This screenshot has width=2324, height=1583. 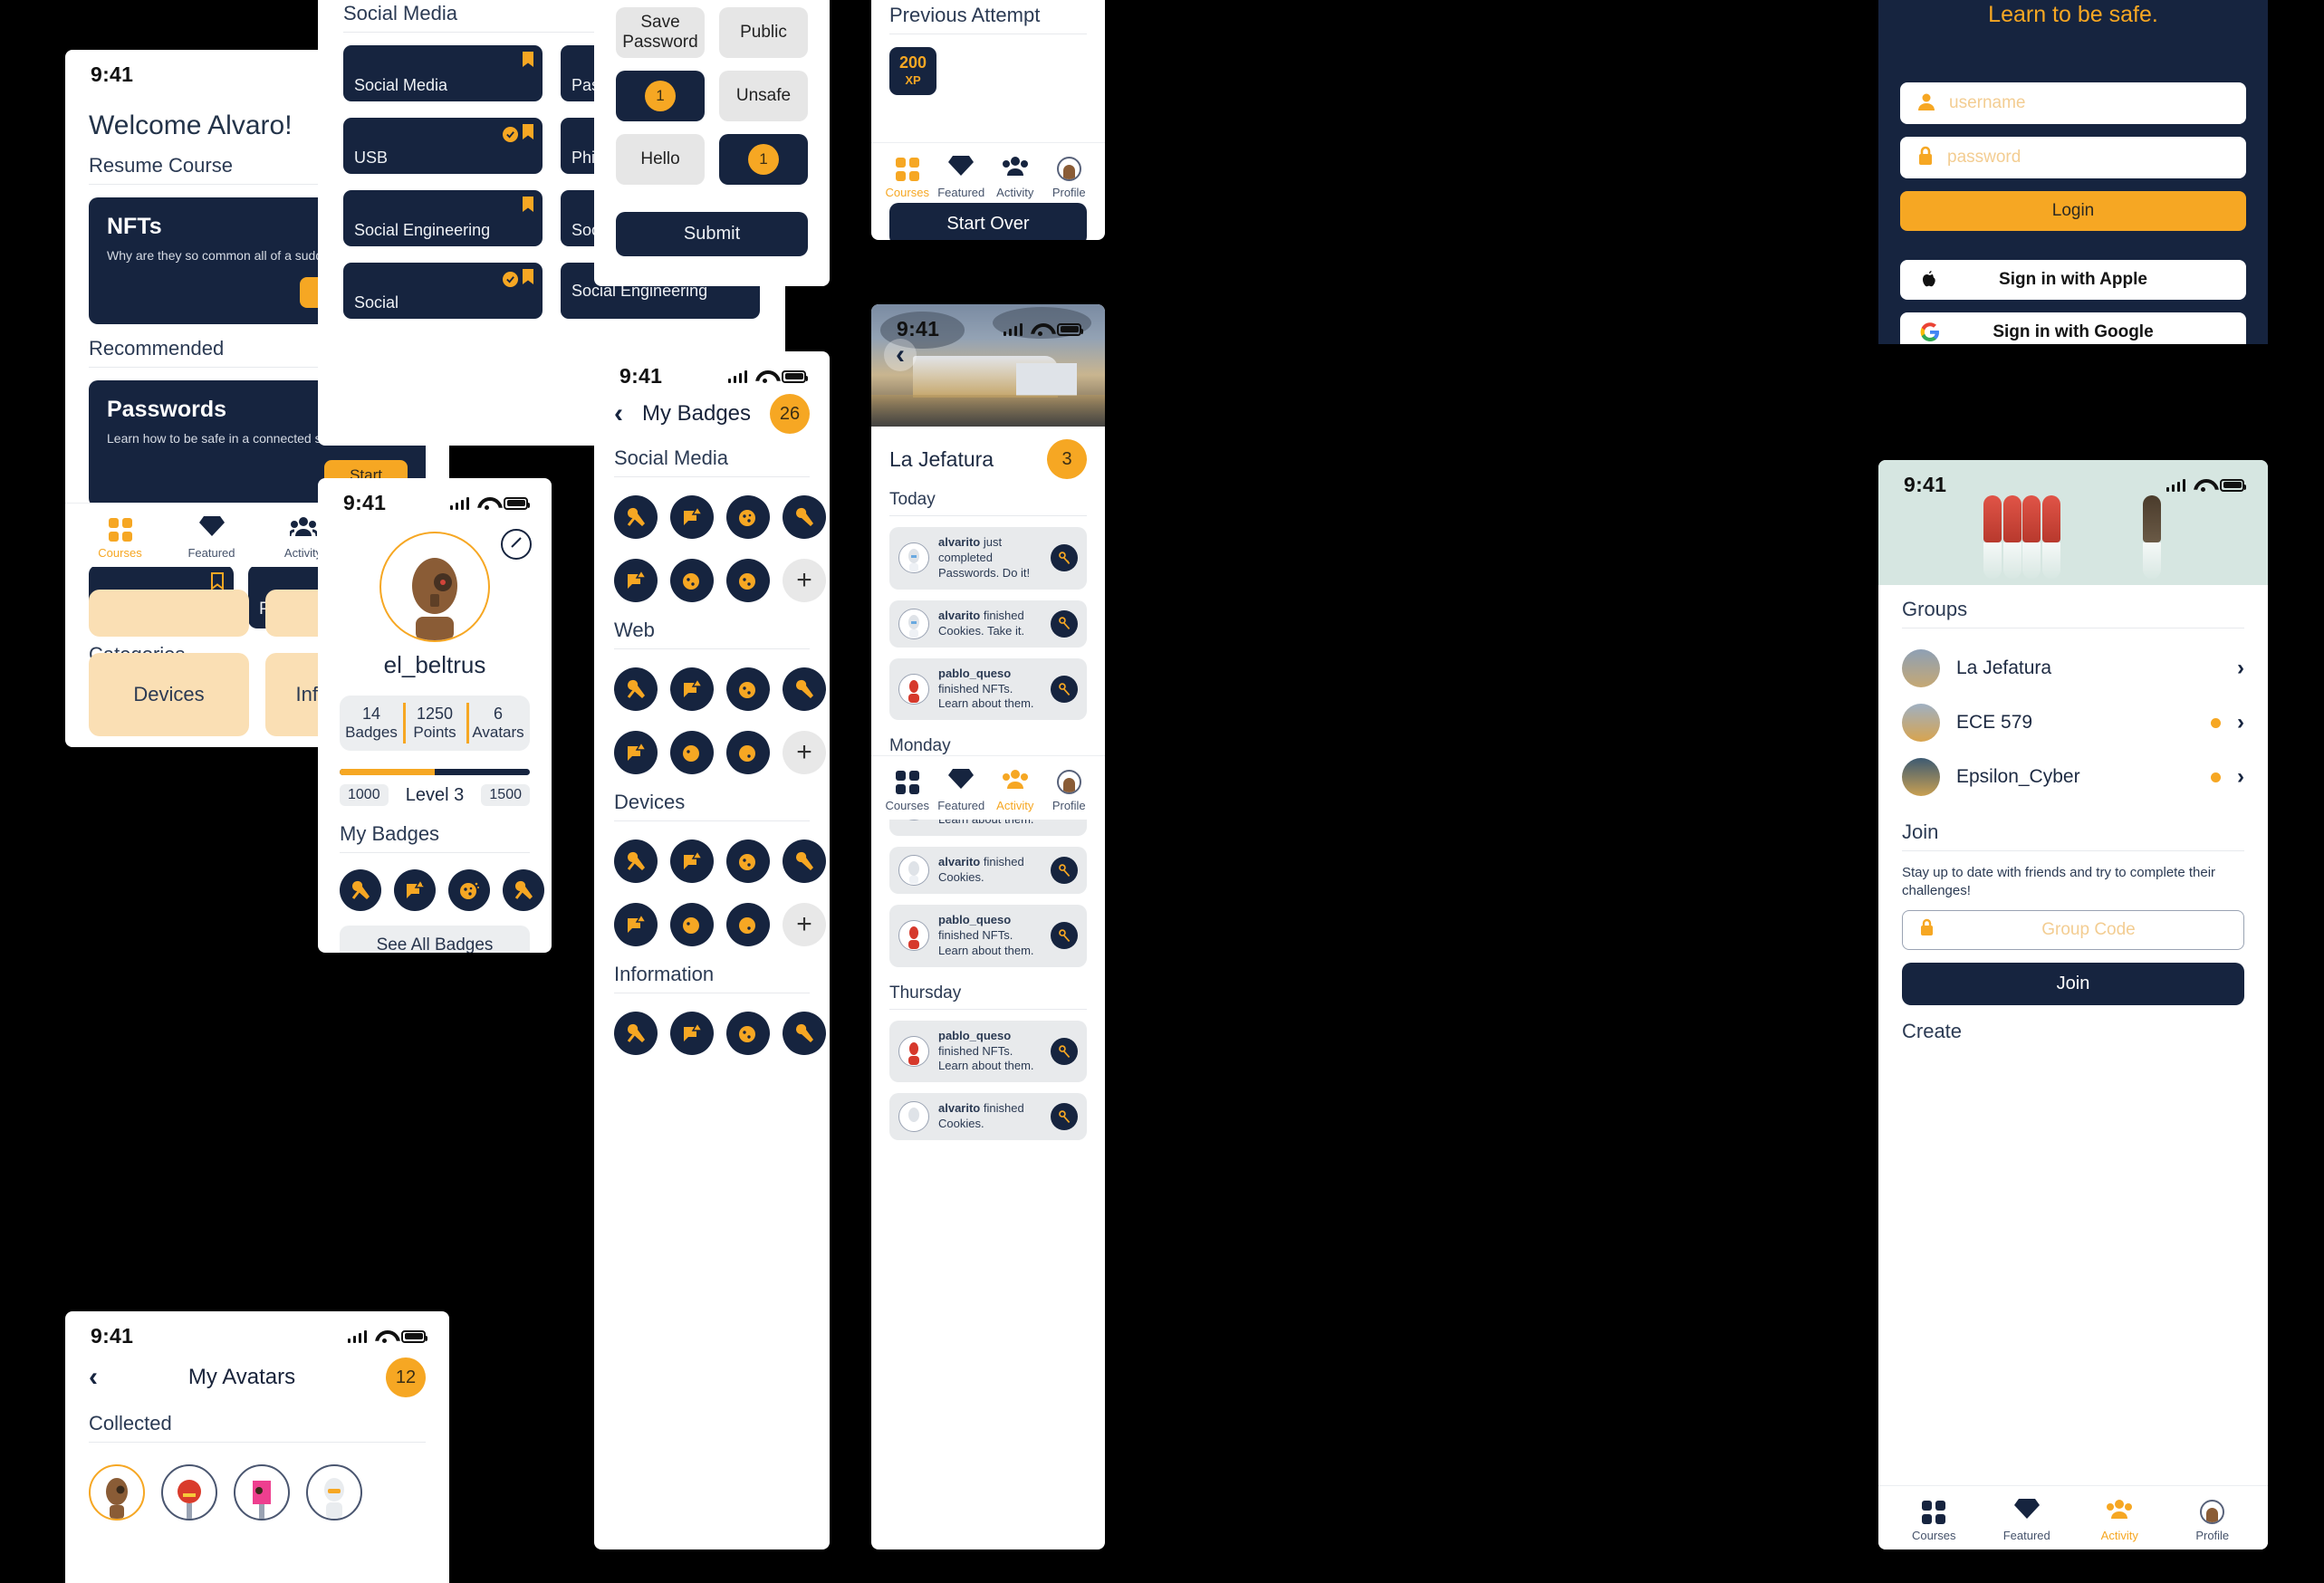 I want to click on back-button: ‹, so click(x=900, y=355).